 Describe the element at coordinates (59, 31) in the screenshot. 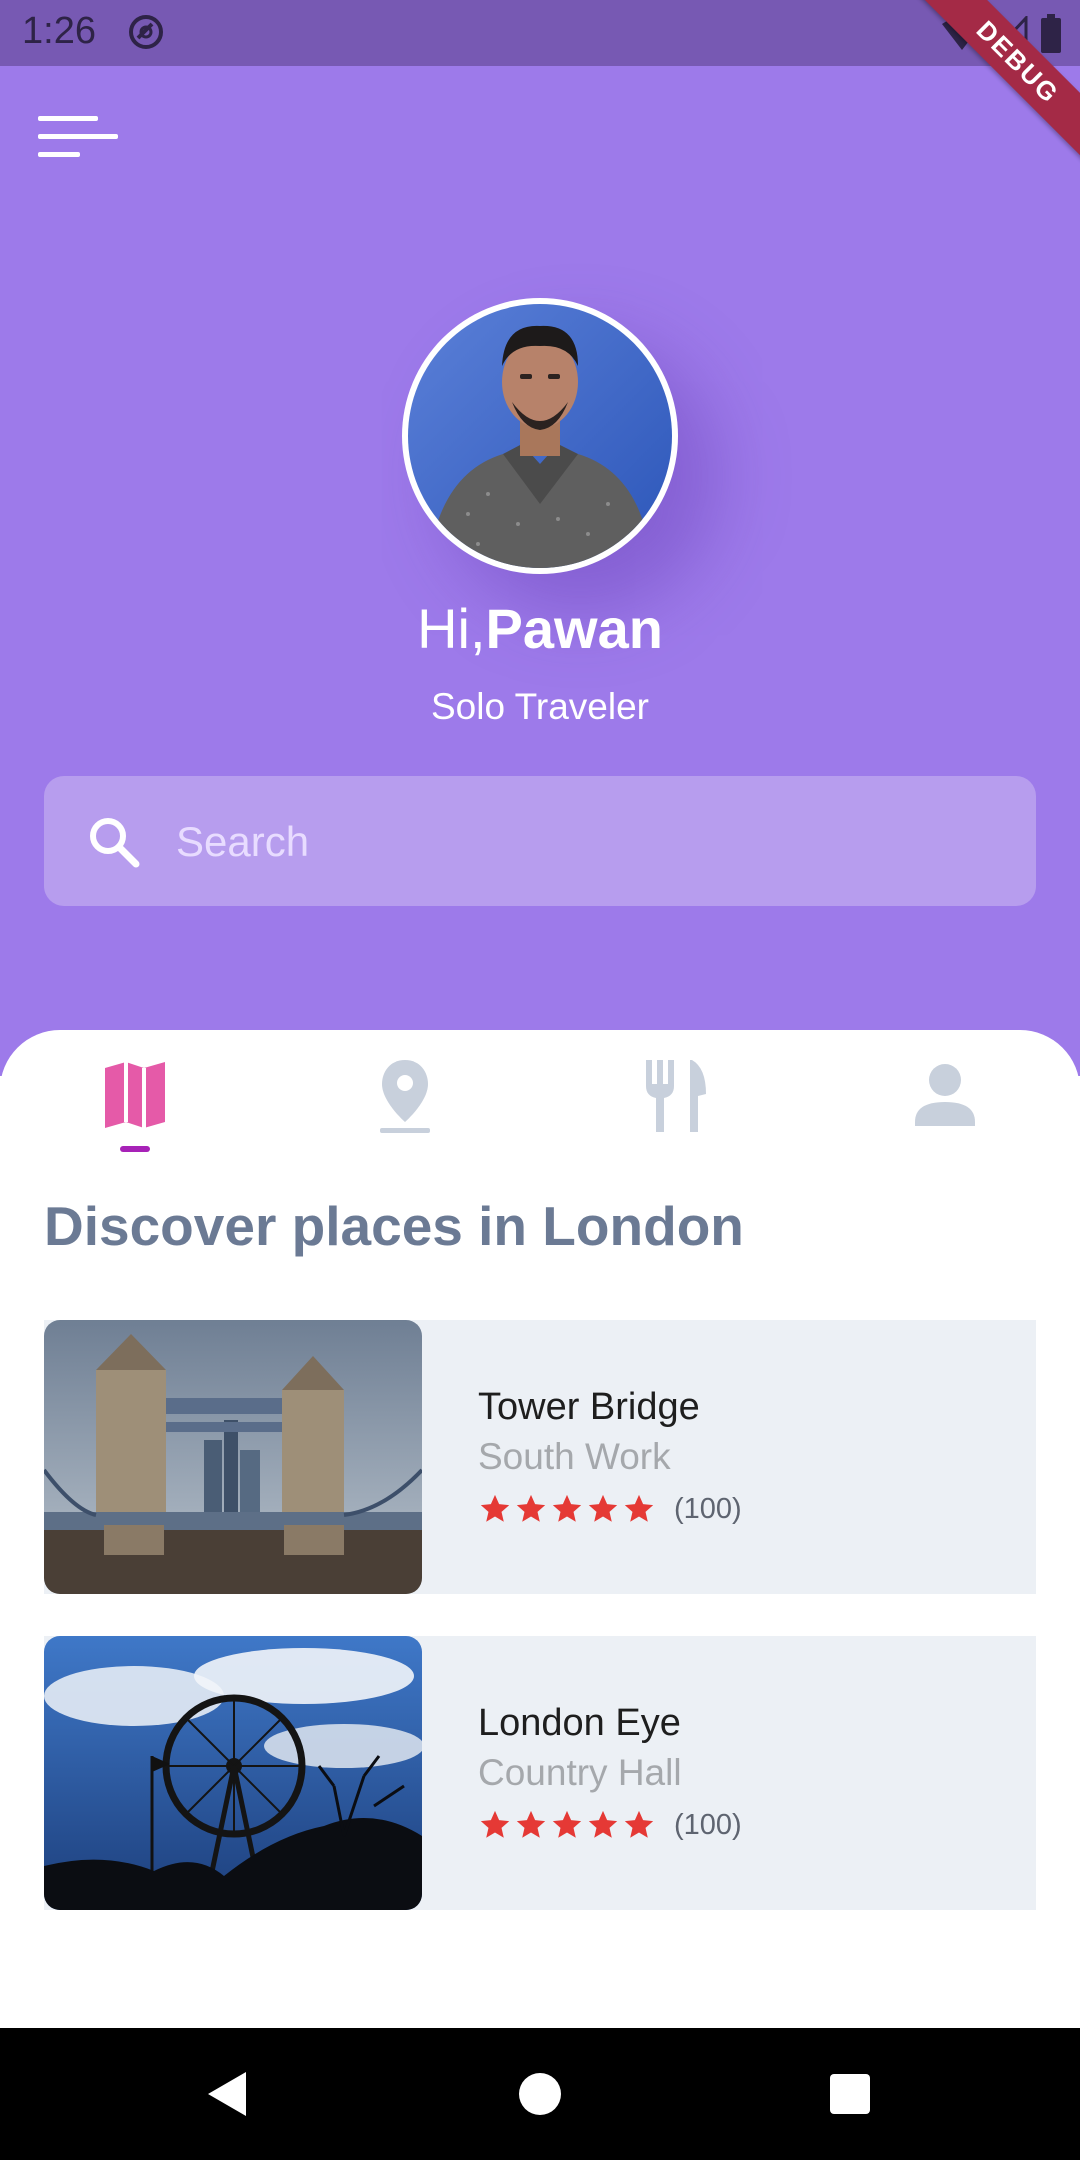

I see `status-time: 1:26` at that location.